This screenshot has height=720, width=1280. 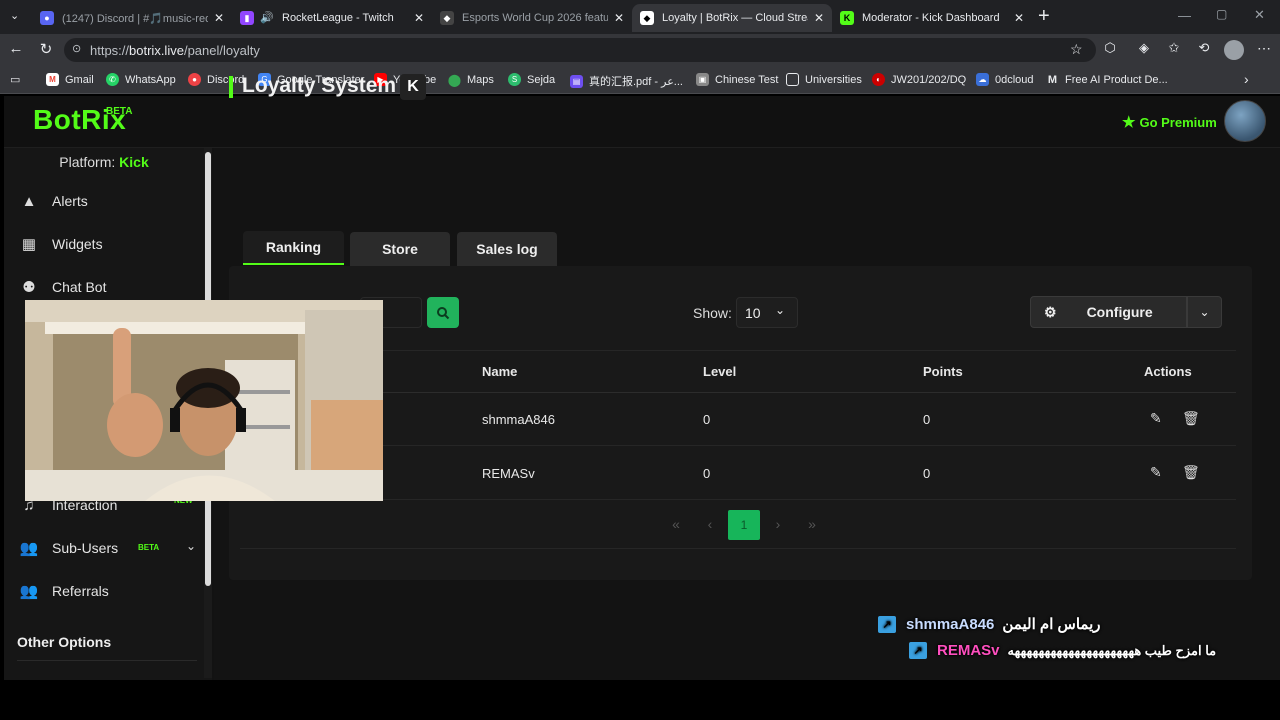 I want to click on bookmark-whatsapp: ✆ WhatsApp, so click(x=141, y=79).